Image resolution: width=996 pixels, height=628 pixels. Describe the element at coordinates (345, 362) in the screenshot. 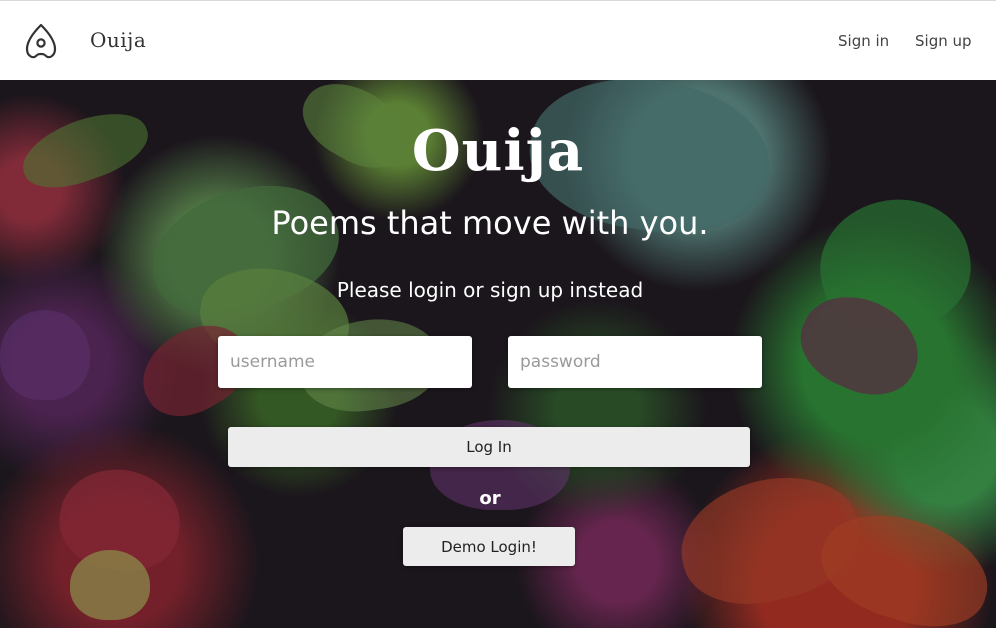

I see `username-input` at that location.